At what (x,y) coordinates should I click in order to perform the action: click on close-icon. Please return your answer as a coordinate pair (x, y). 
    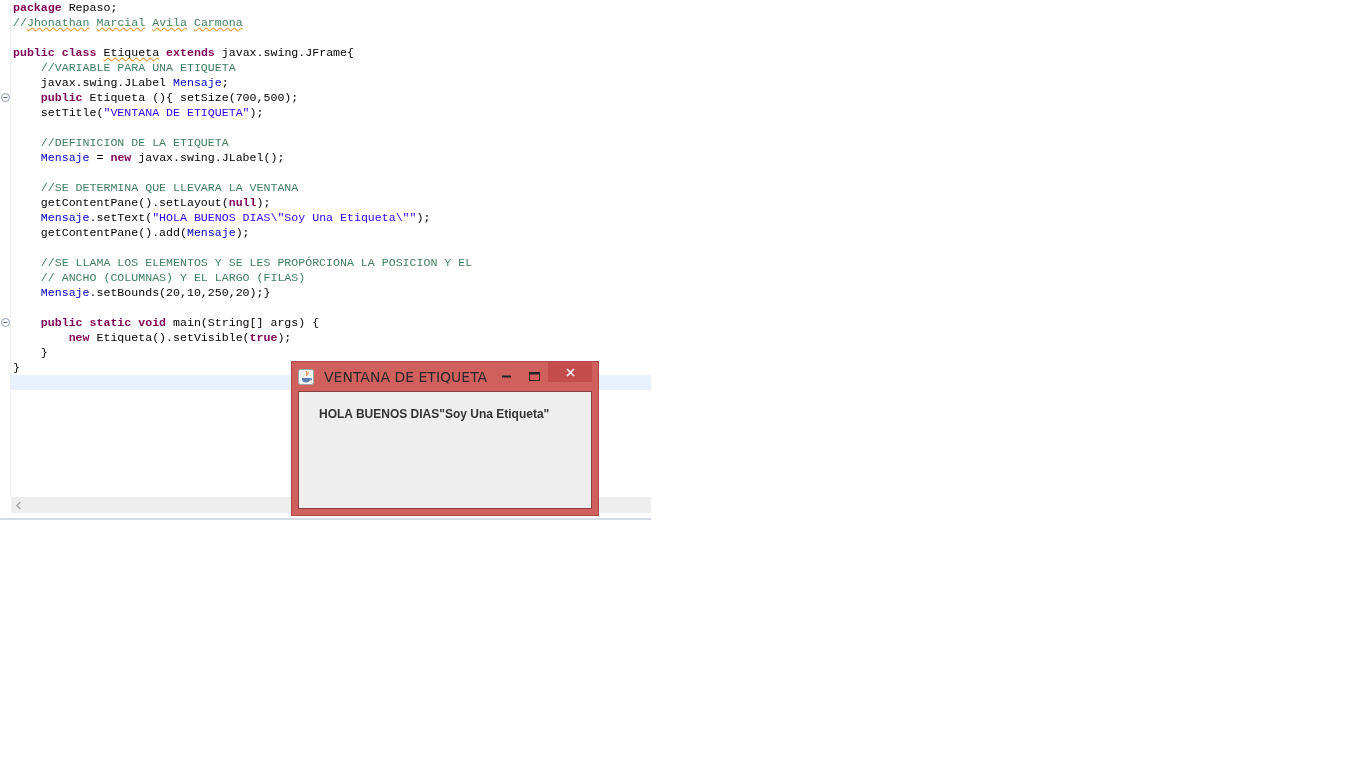
    Looking at the image, I should click on (570, 372).